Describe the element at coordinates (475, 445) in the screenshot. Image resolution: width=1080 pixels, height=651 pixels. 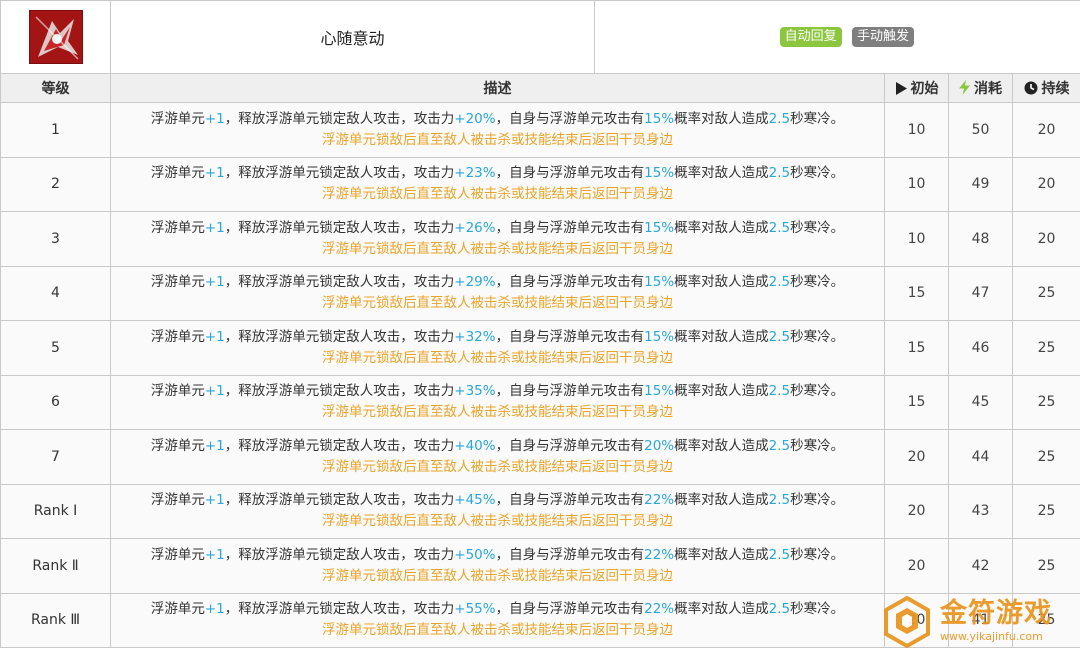
I see `desc-atk-value: +40%` at that location.